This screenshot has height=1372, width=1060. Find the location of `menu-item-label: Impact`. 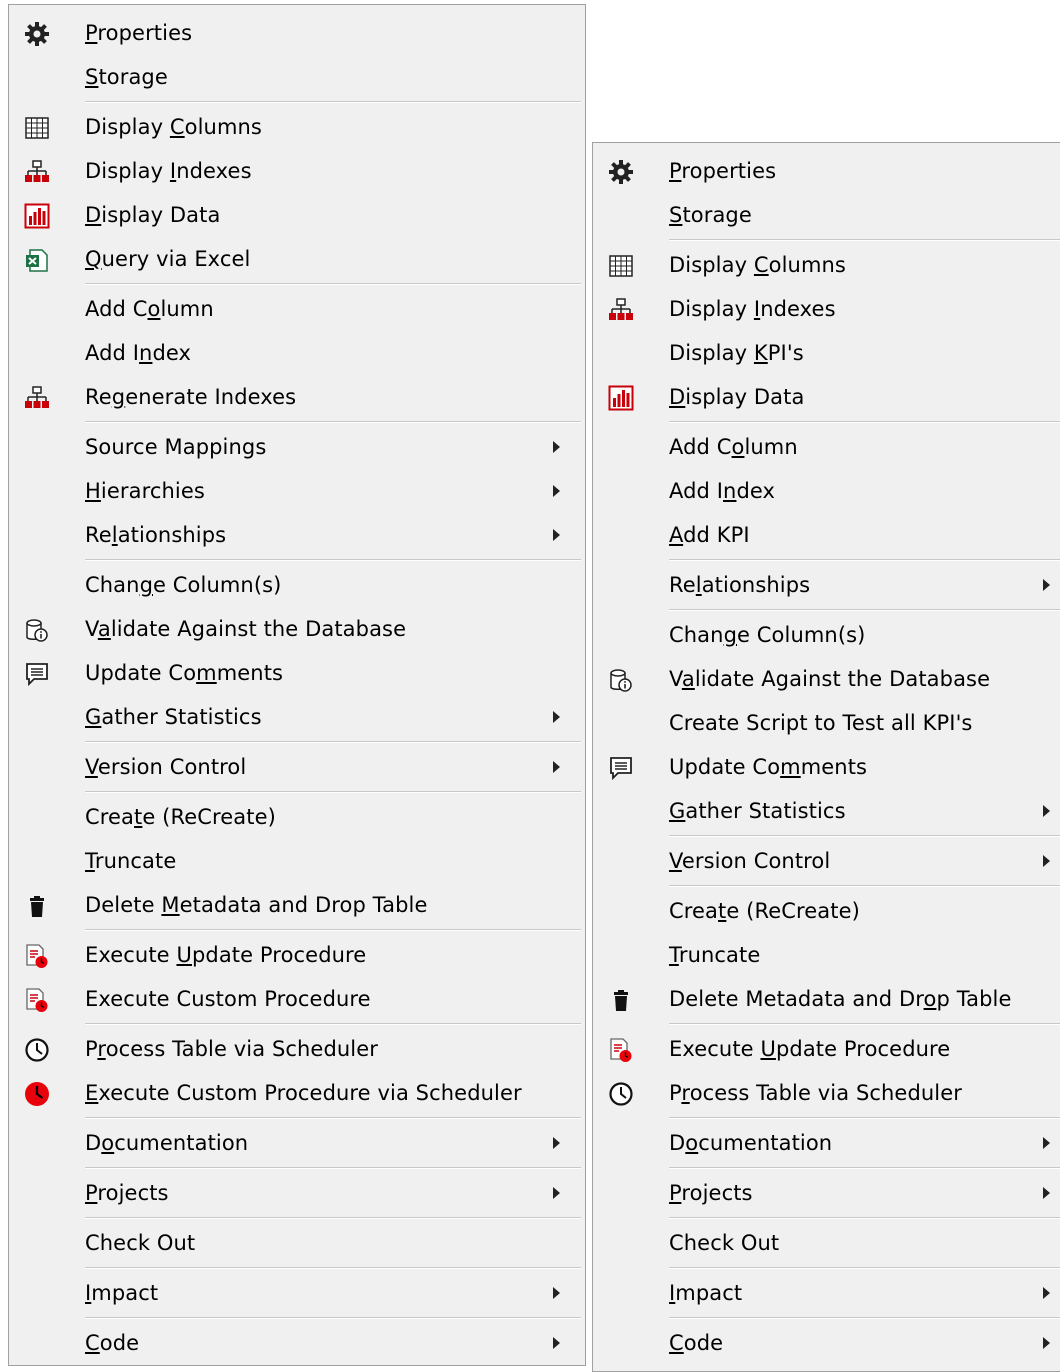

menu-item-label: Impact is located at coordinates (706, 1293).